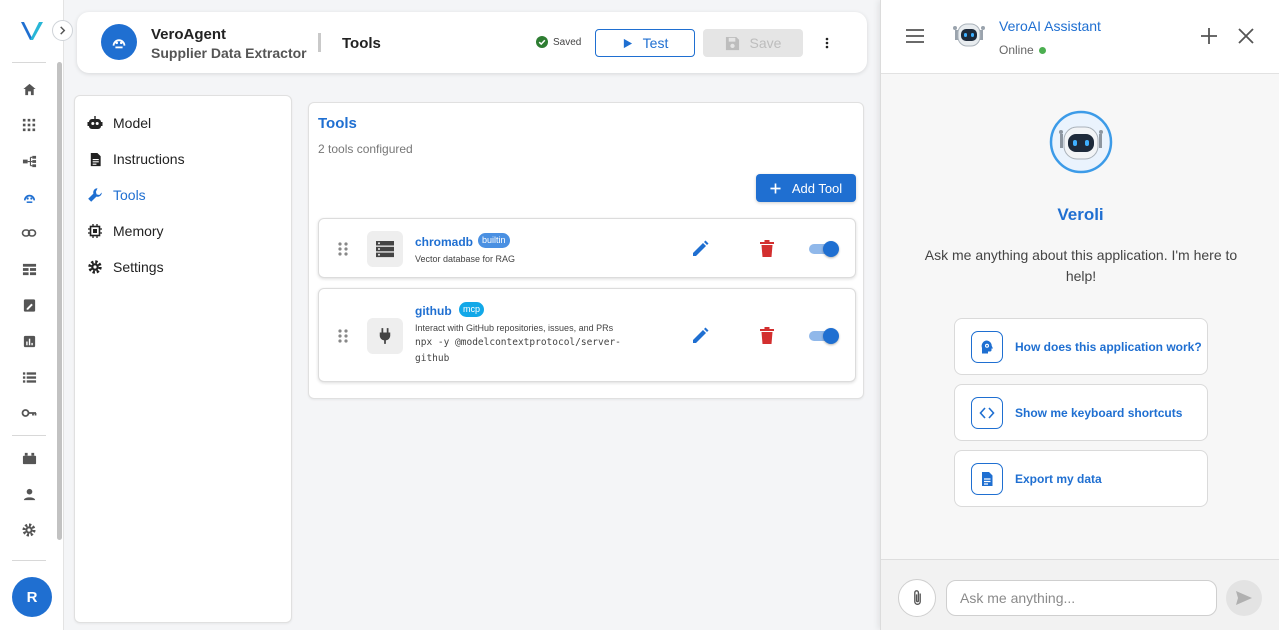 The image size is (1279, 630). What do you see at coordinates (775, 188) in the screenshot?
I see `plus-icon` at bounding box center [775, 188].